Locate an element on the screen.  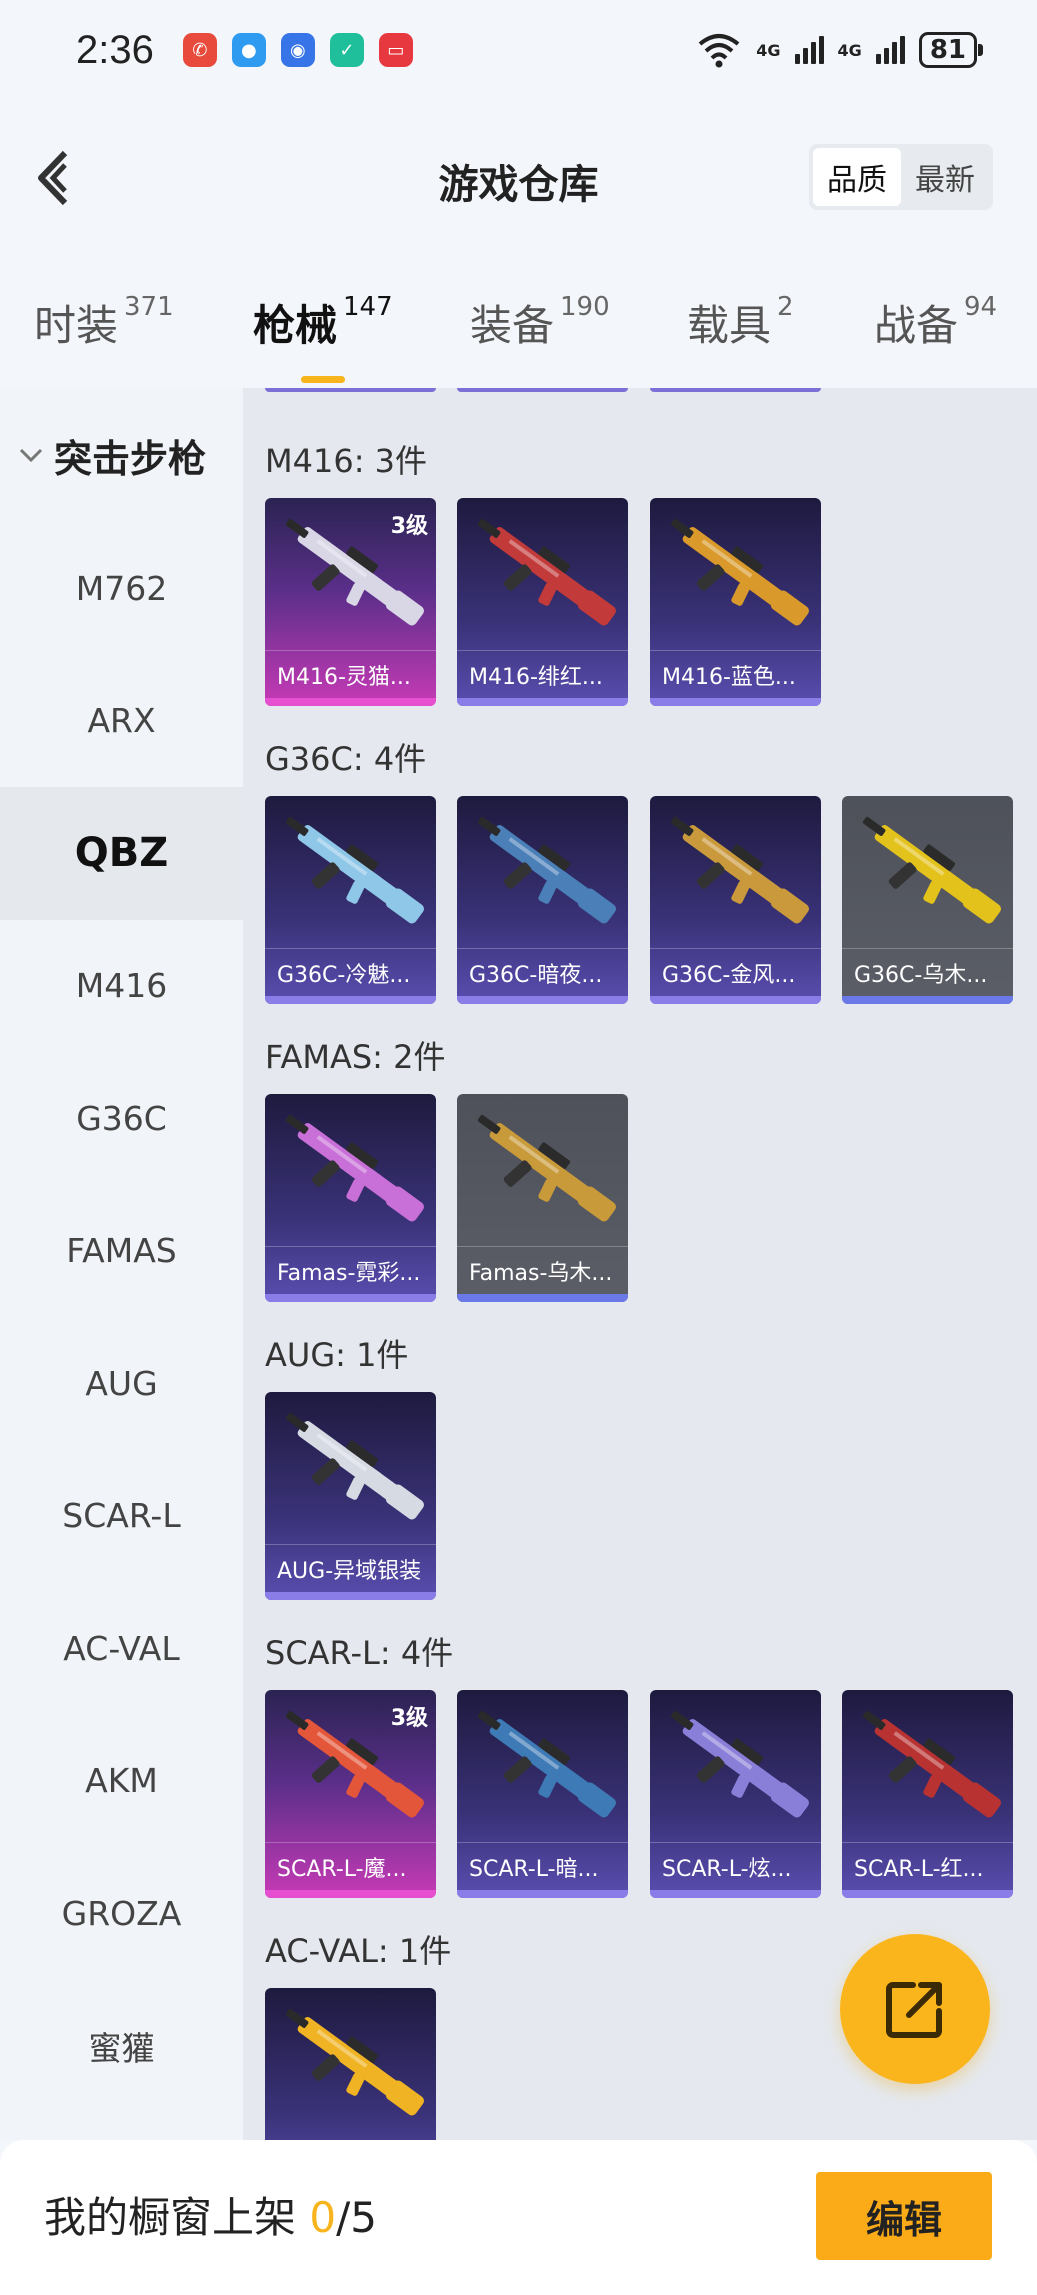
tab-label: 战备 is located at coordinates (916, 325).